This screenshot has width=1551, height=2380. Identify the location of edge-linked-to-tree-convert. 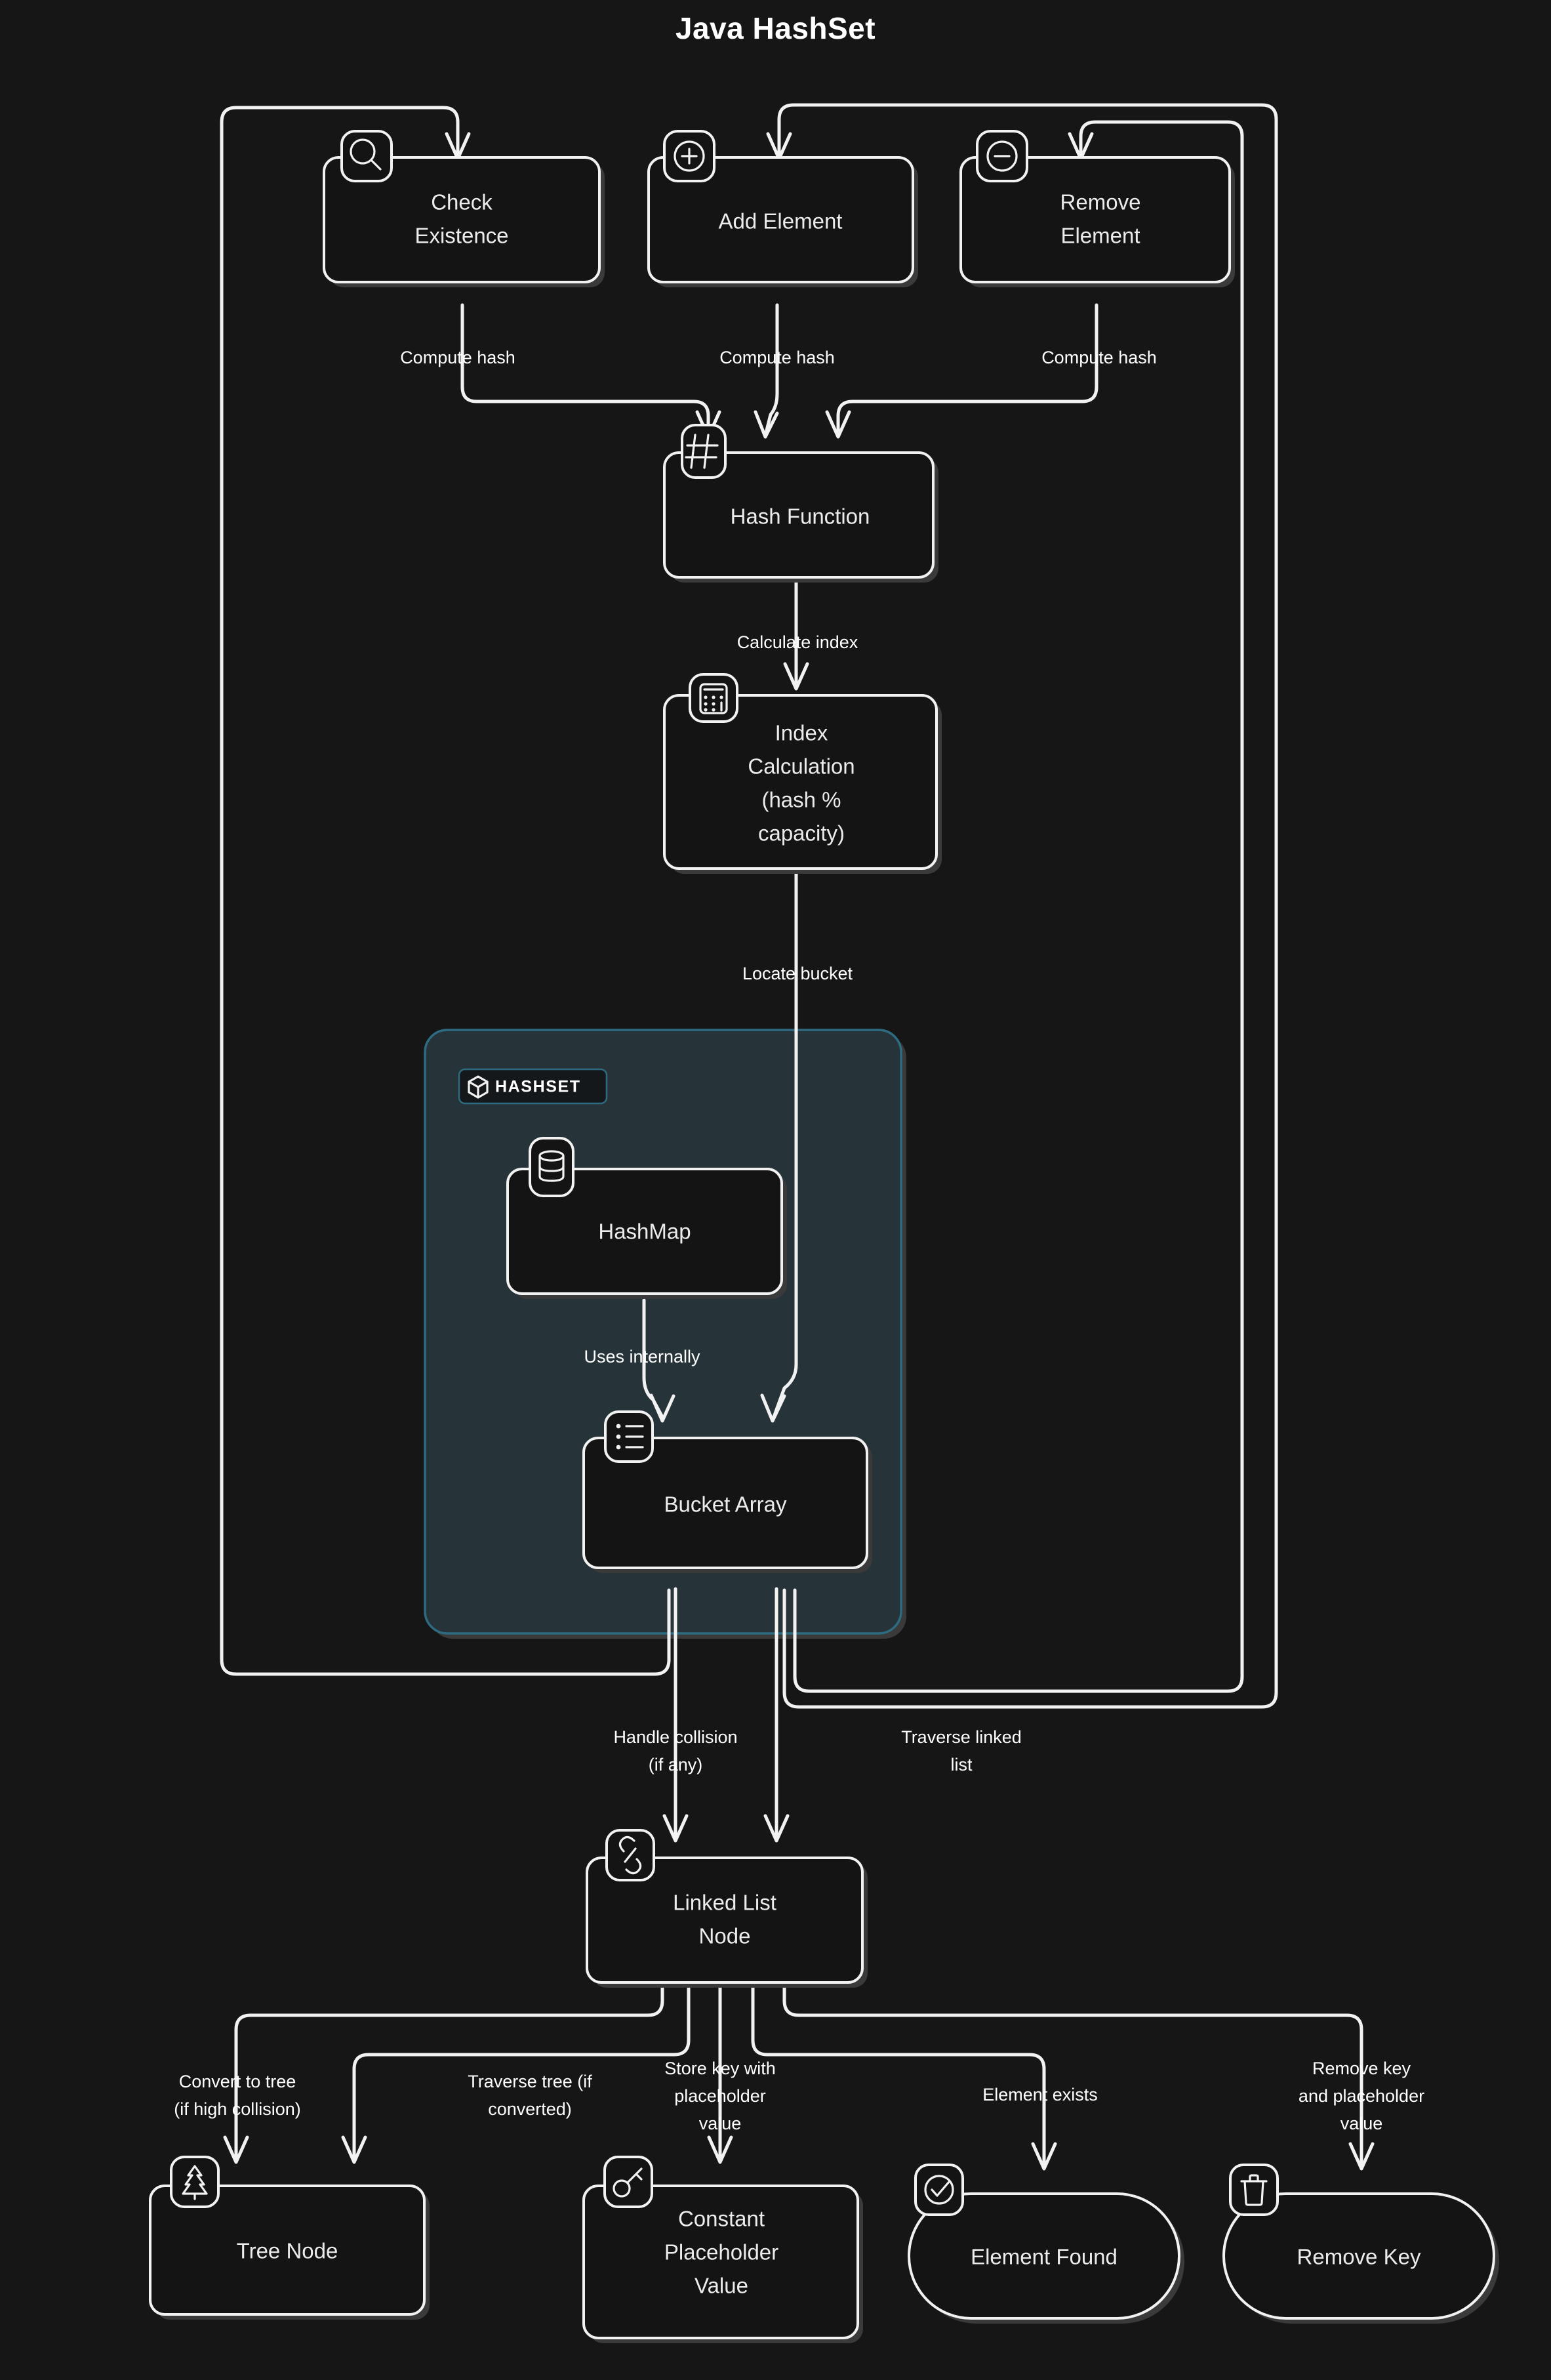
(449, 2063).